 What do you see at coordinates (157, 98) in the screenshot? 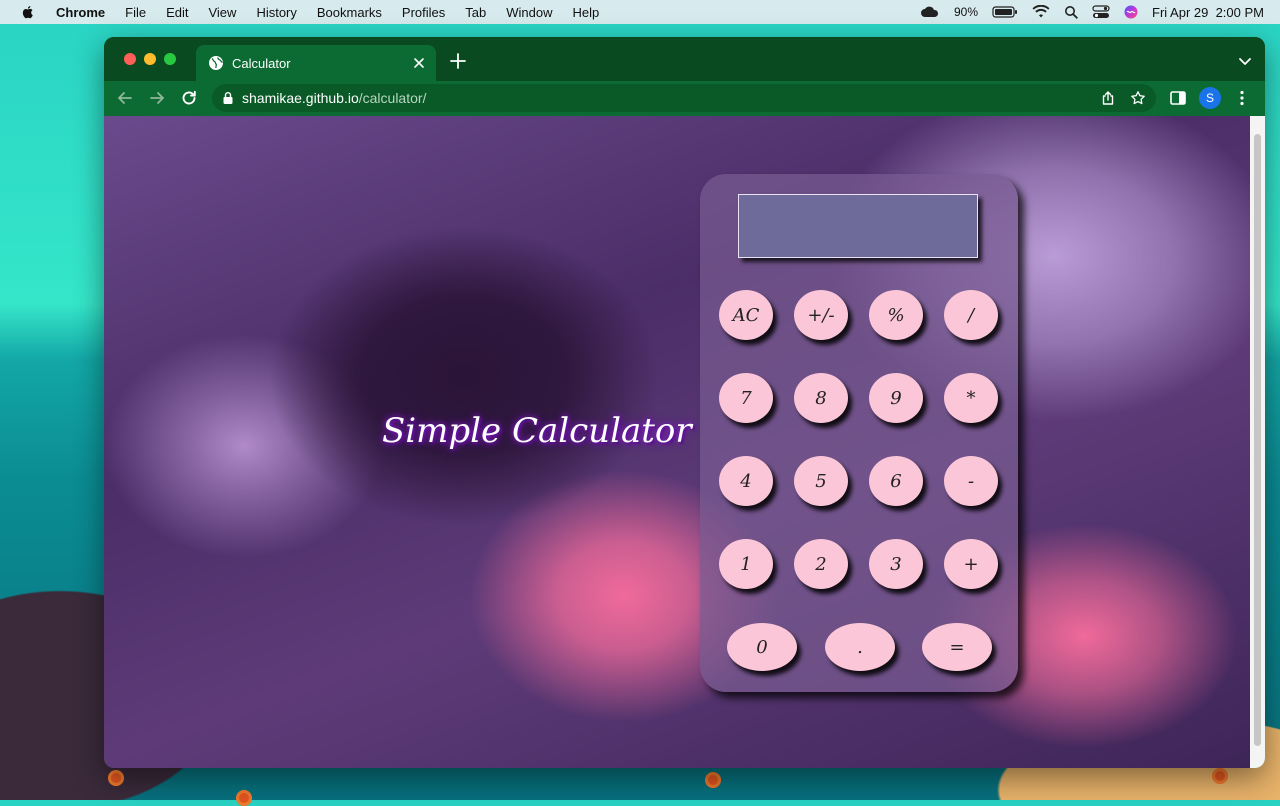
I see `forward-arrow-icon` at bounding box center [157, 98].